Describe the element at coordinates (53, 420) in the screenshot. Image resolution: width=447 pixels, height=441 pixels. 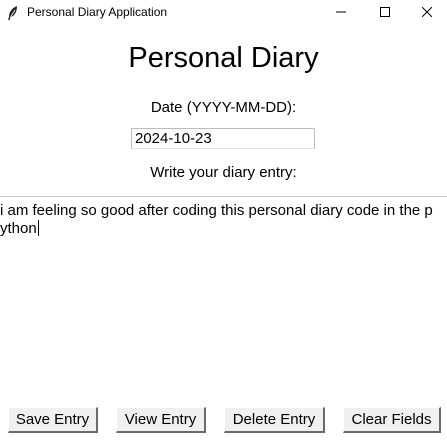
I see `save-entry-button: Save Entry` at that location.